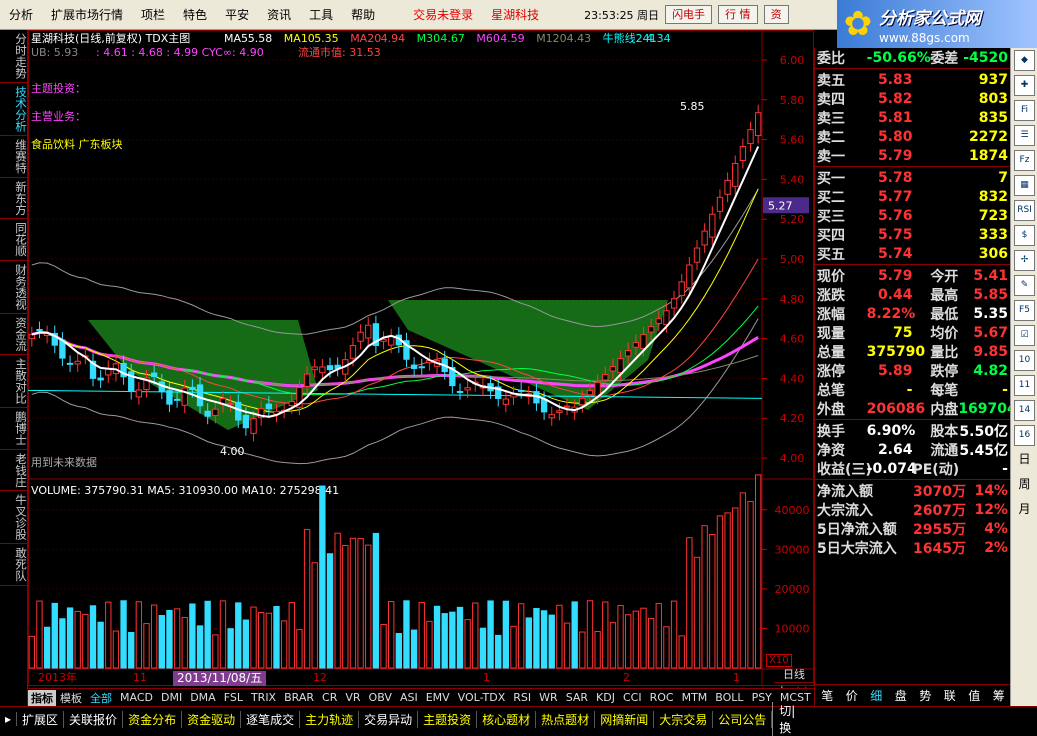  I want to click on quote-tab-6: 值, so click(974, 695).